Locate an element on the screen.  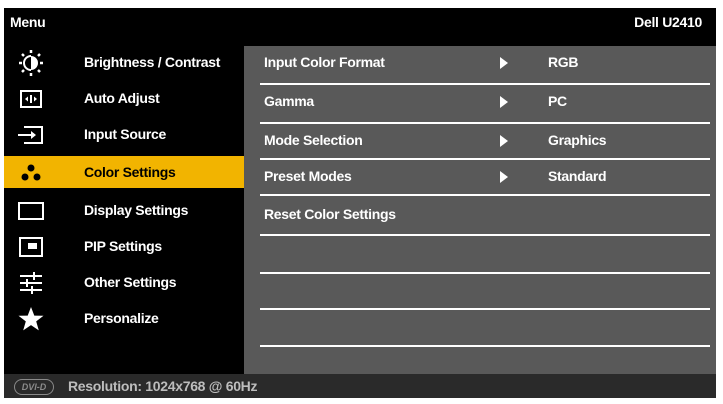
setting-value: Graphics is located at coordinates (577, 140).